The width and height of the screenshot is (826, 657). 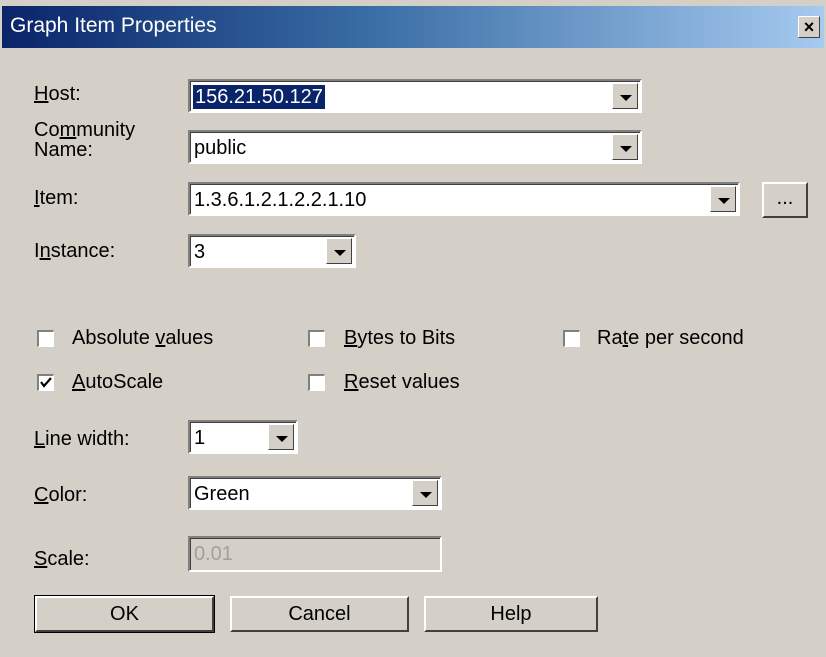 What do you see at coordinates (45, 338) in the screenshot?
I see `absolute-values-checkbox` at bounding box center [45, 338].